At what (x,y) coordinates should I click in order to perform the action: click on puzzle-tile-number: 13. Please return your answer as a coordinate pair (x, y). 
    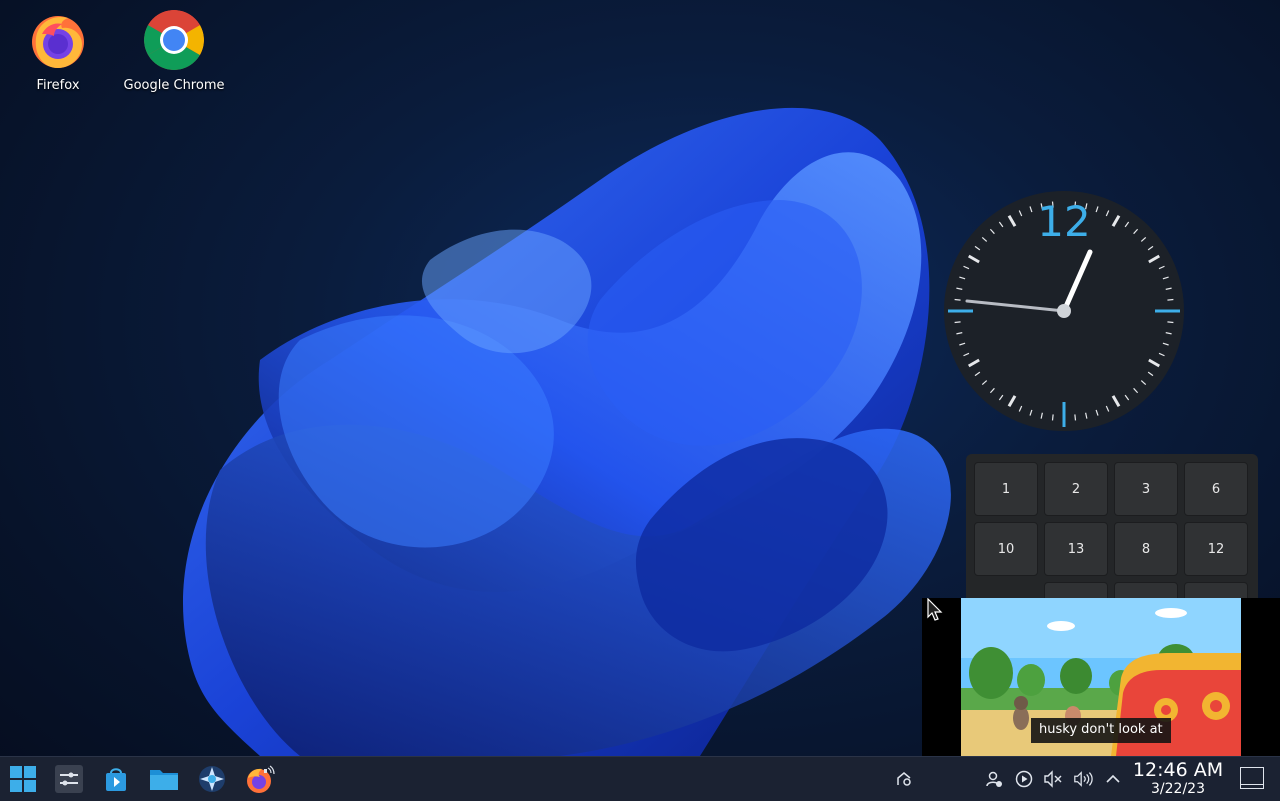
    Looking at the image, I should click on (1076, 549).